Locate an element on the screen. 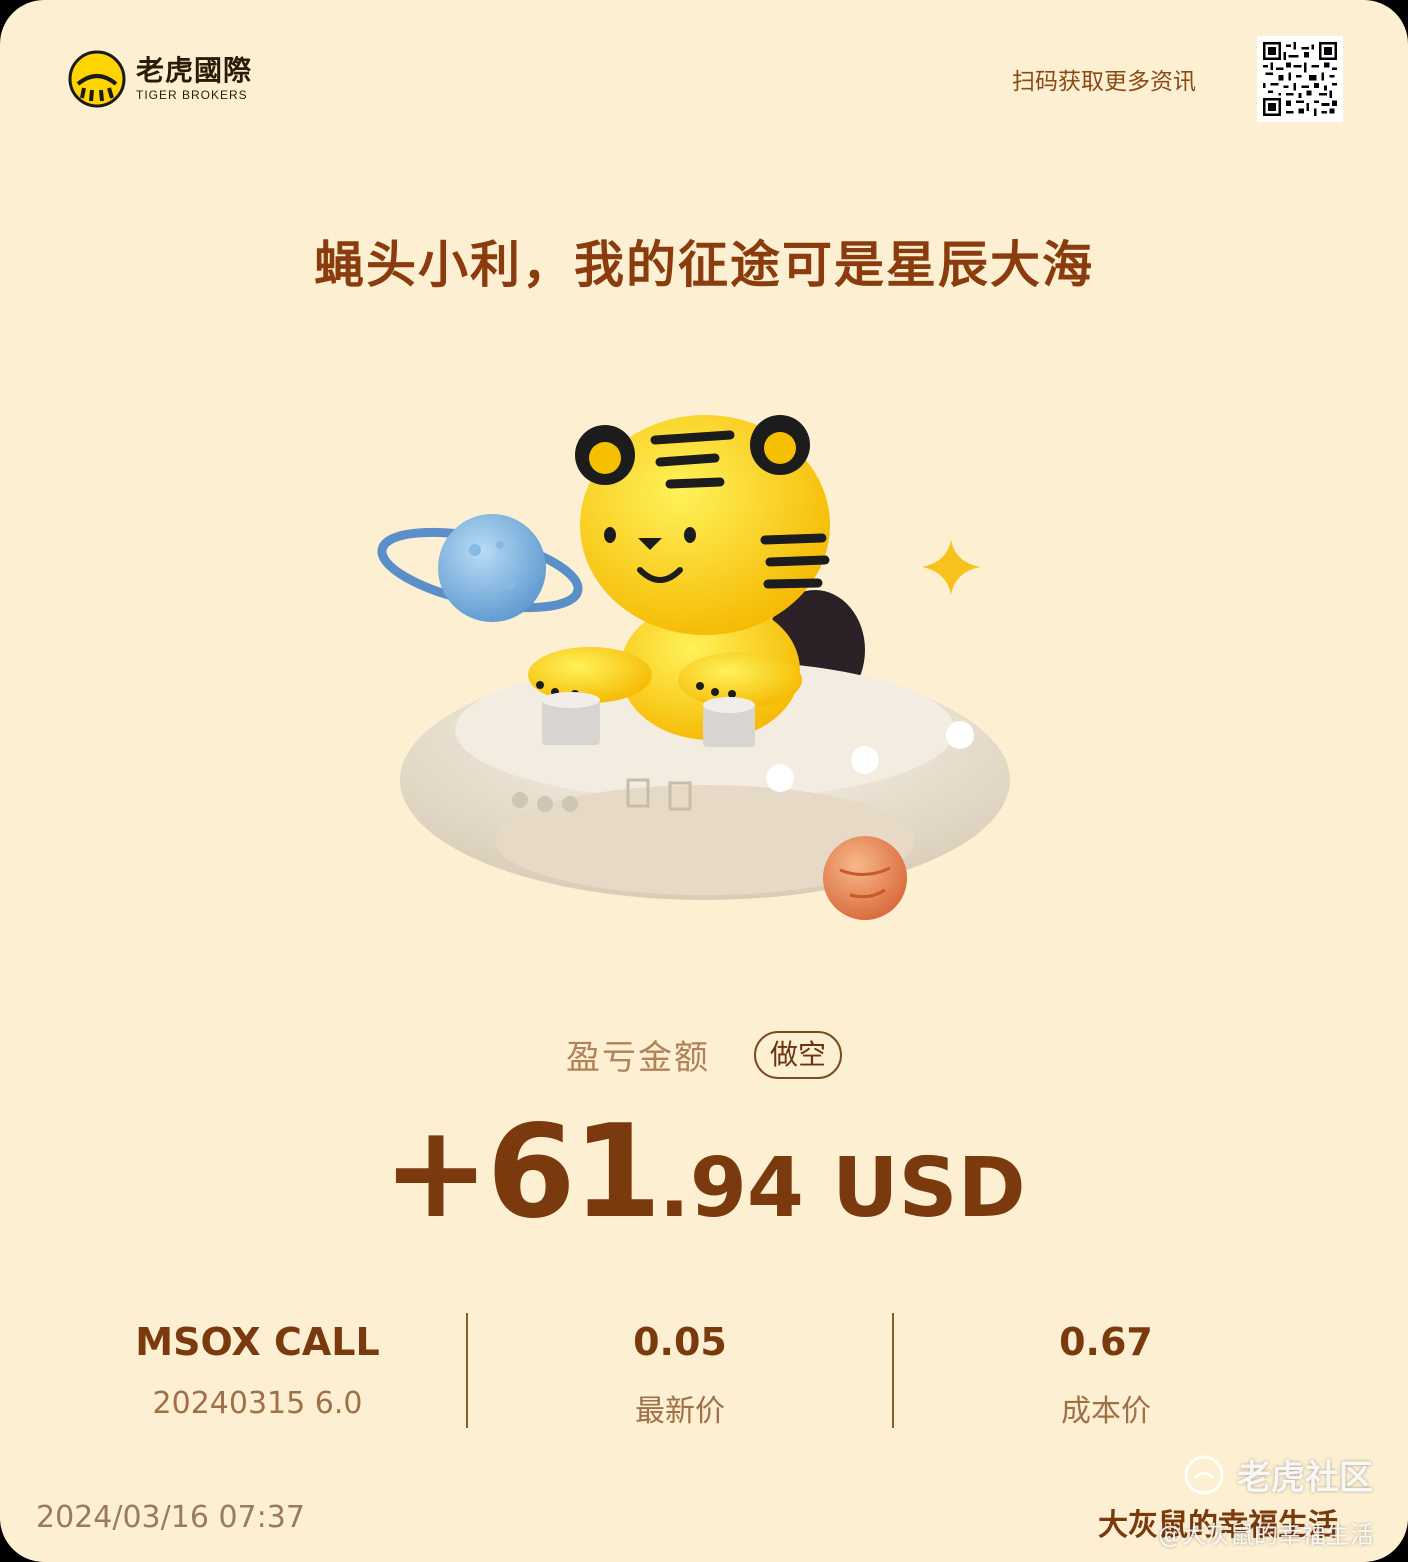 The height and width of the screenshot is (1562, 1408). pnl-label: 盈亏金额 is located at coordinates (637, 1058).